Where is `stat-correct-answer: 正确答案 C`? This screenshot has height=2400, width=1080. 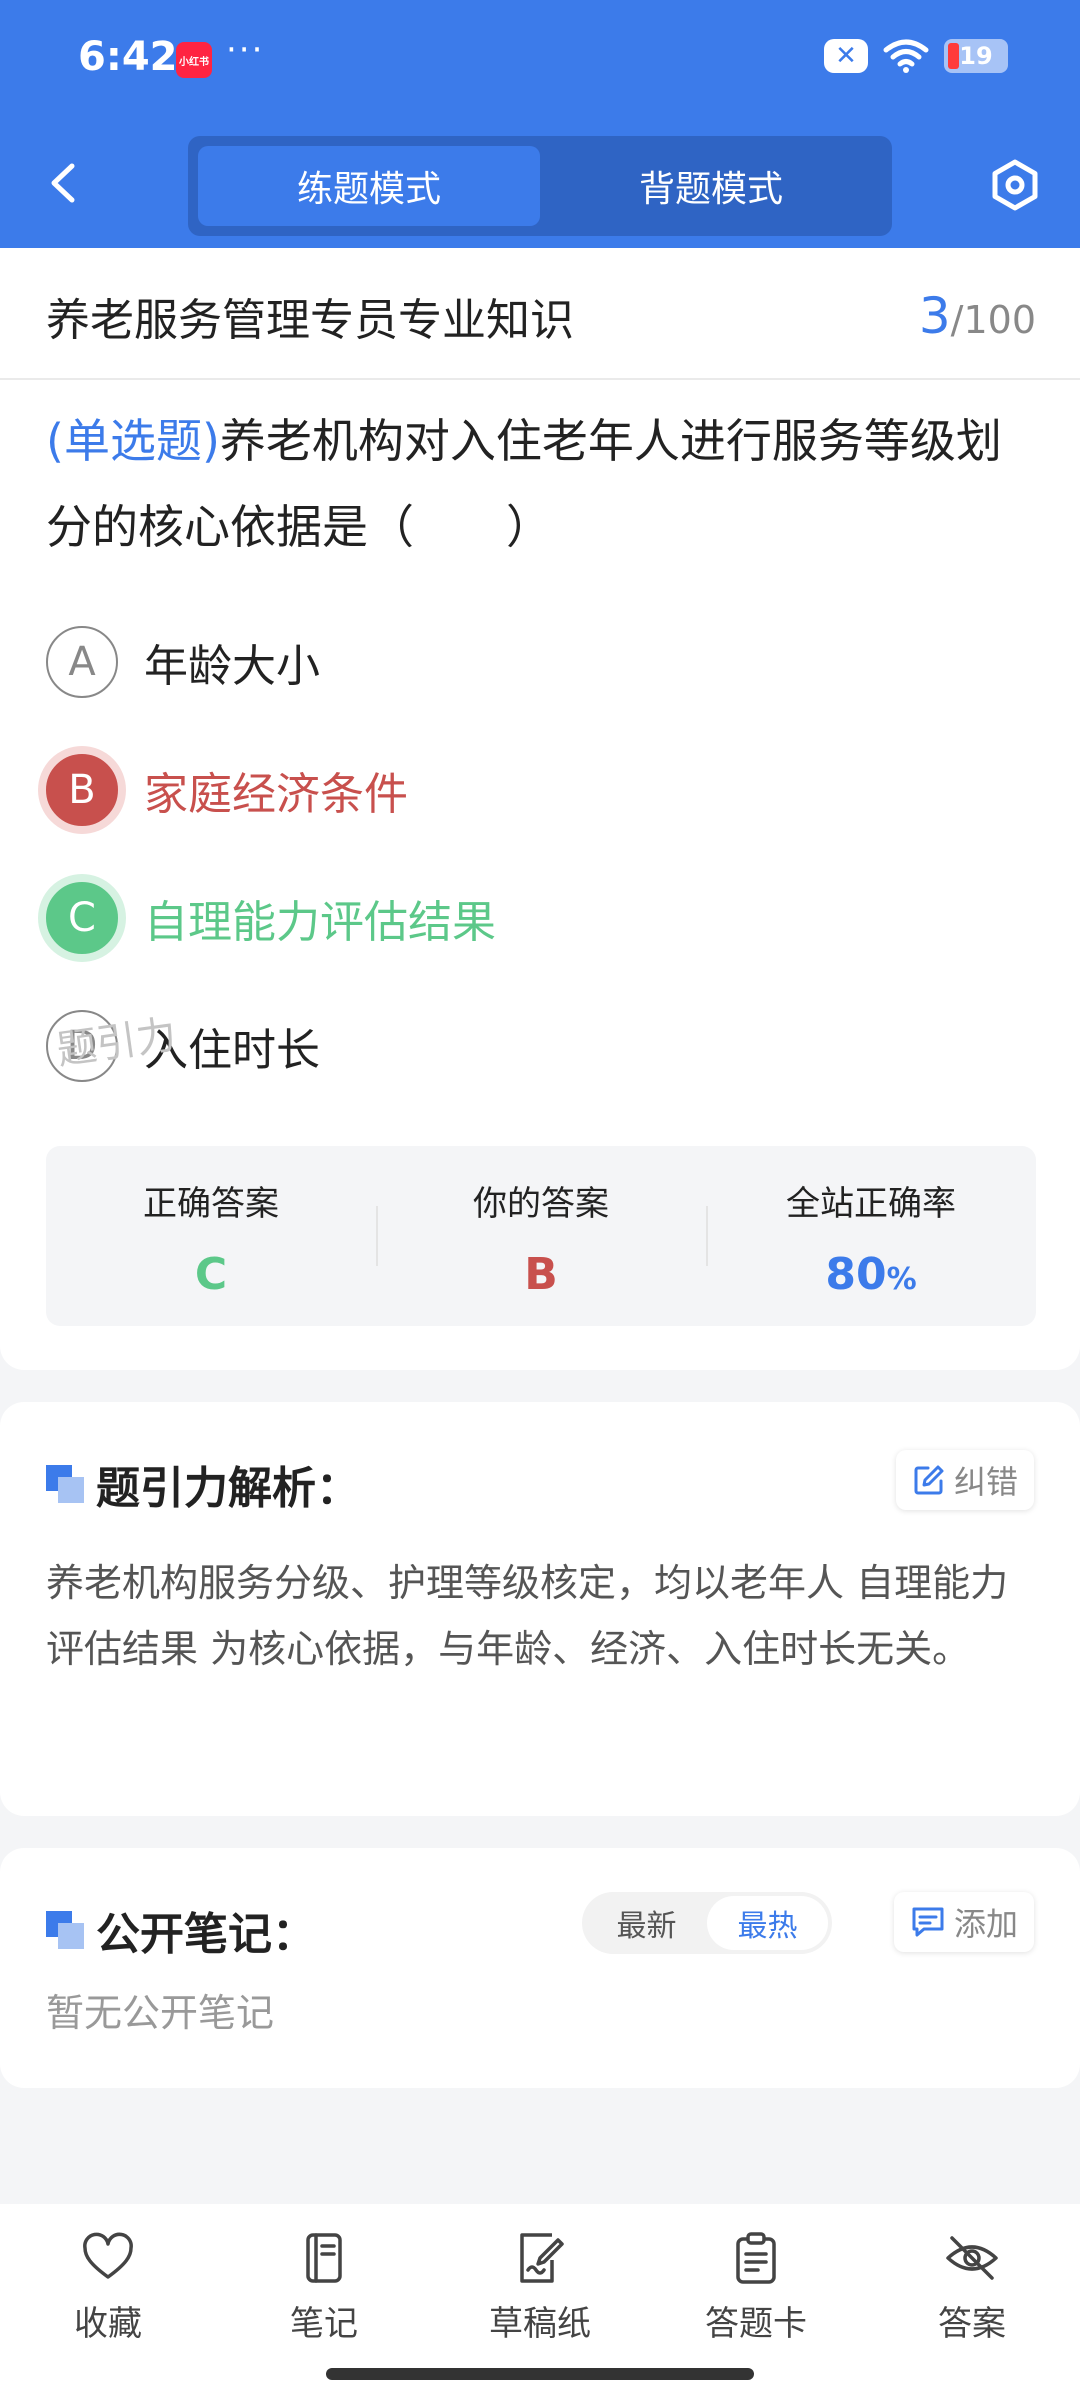
stat-correct-answer: 正确答案 C is located at coordinates (211, 1236).